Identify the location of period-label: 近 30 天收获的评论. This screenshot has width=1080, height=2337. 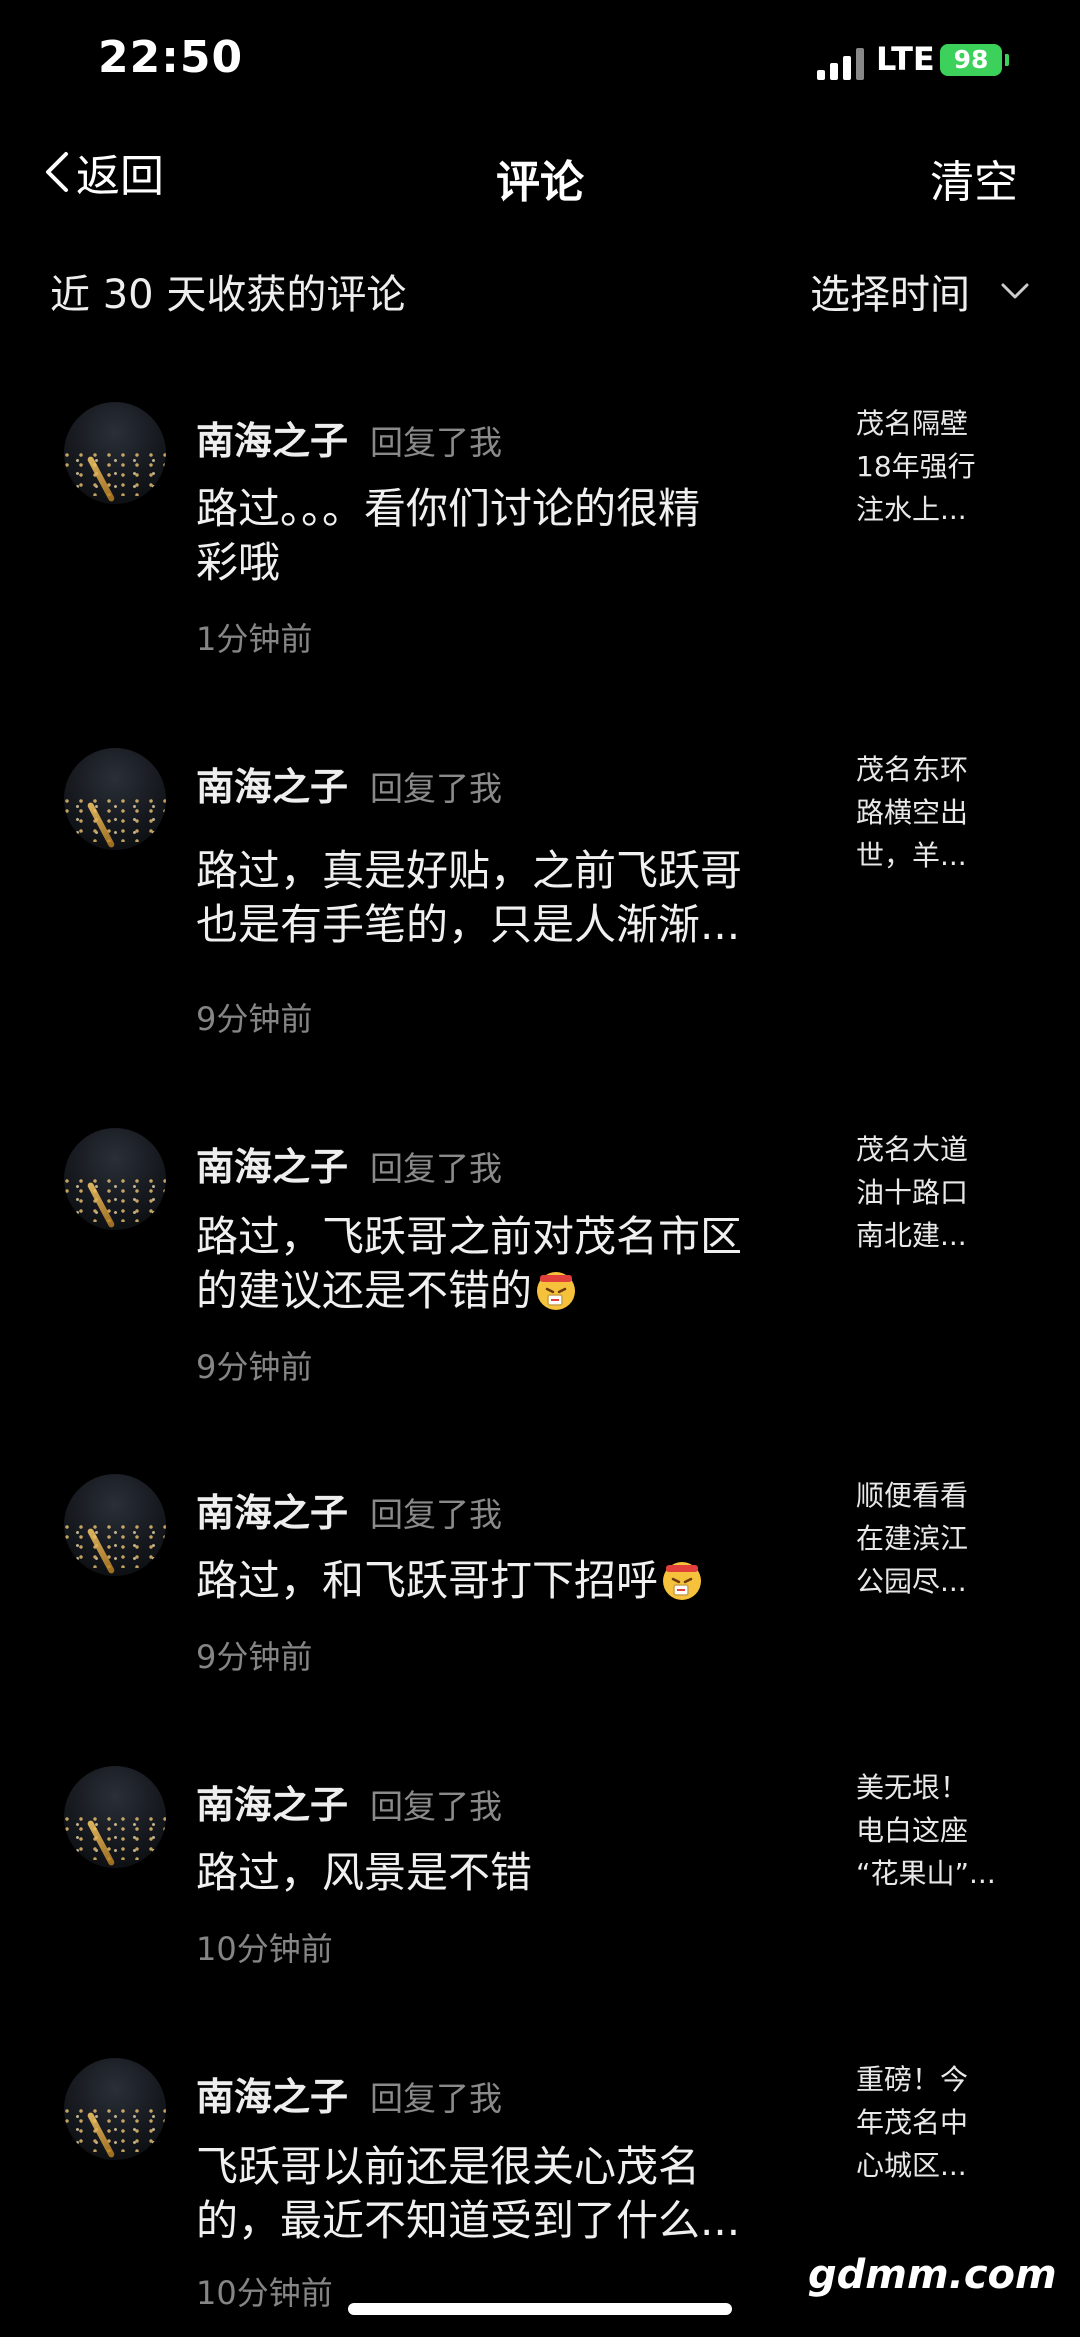
(228, 295).